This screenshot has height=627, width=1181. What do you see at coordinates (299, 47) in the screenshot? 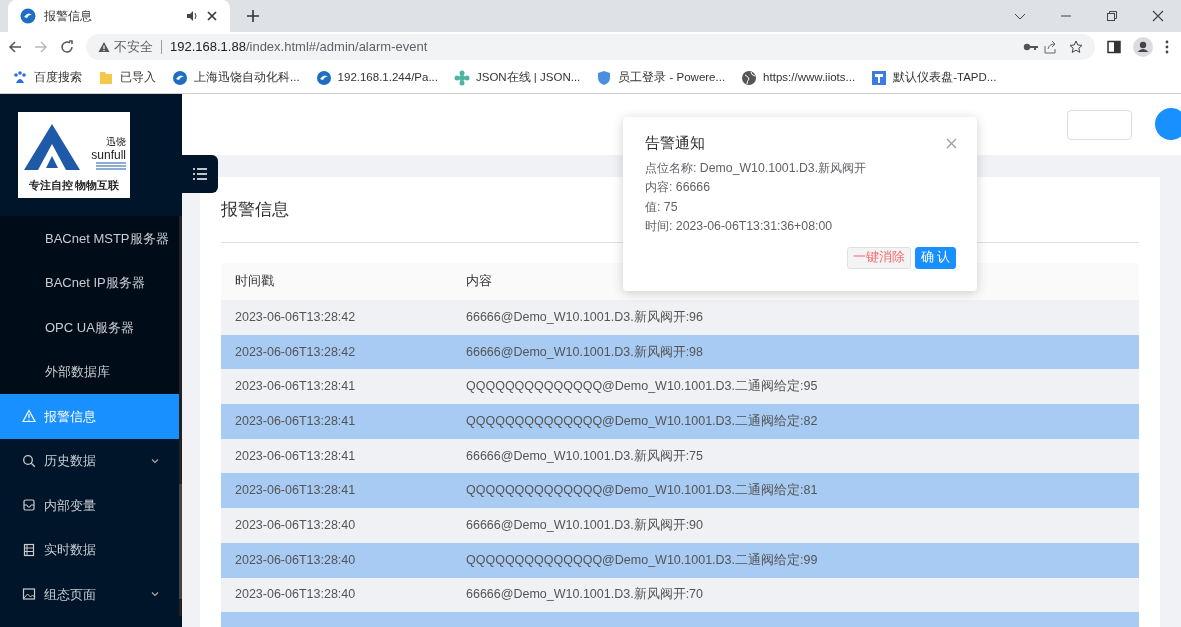
I see `url-text: 192.168.1.88/index.html#/admin/alarm-event` at bounding box center [299, 47].